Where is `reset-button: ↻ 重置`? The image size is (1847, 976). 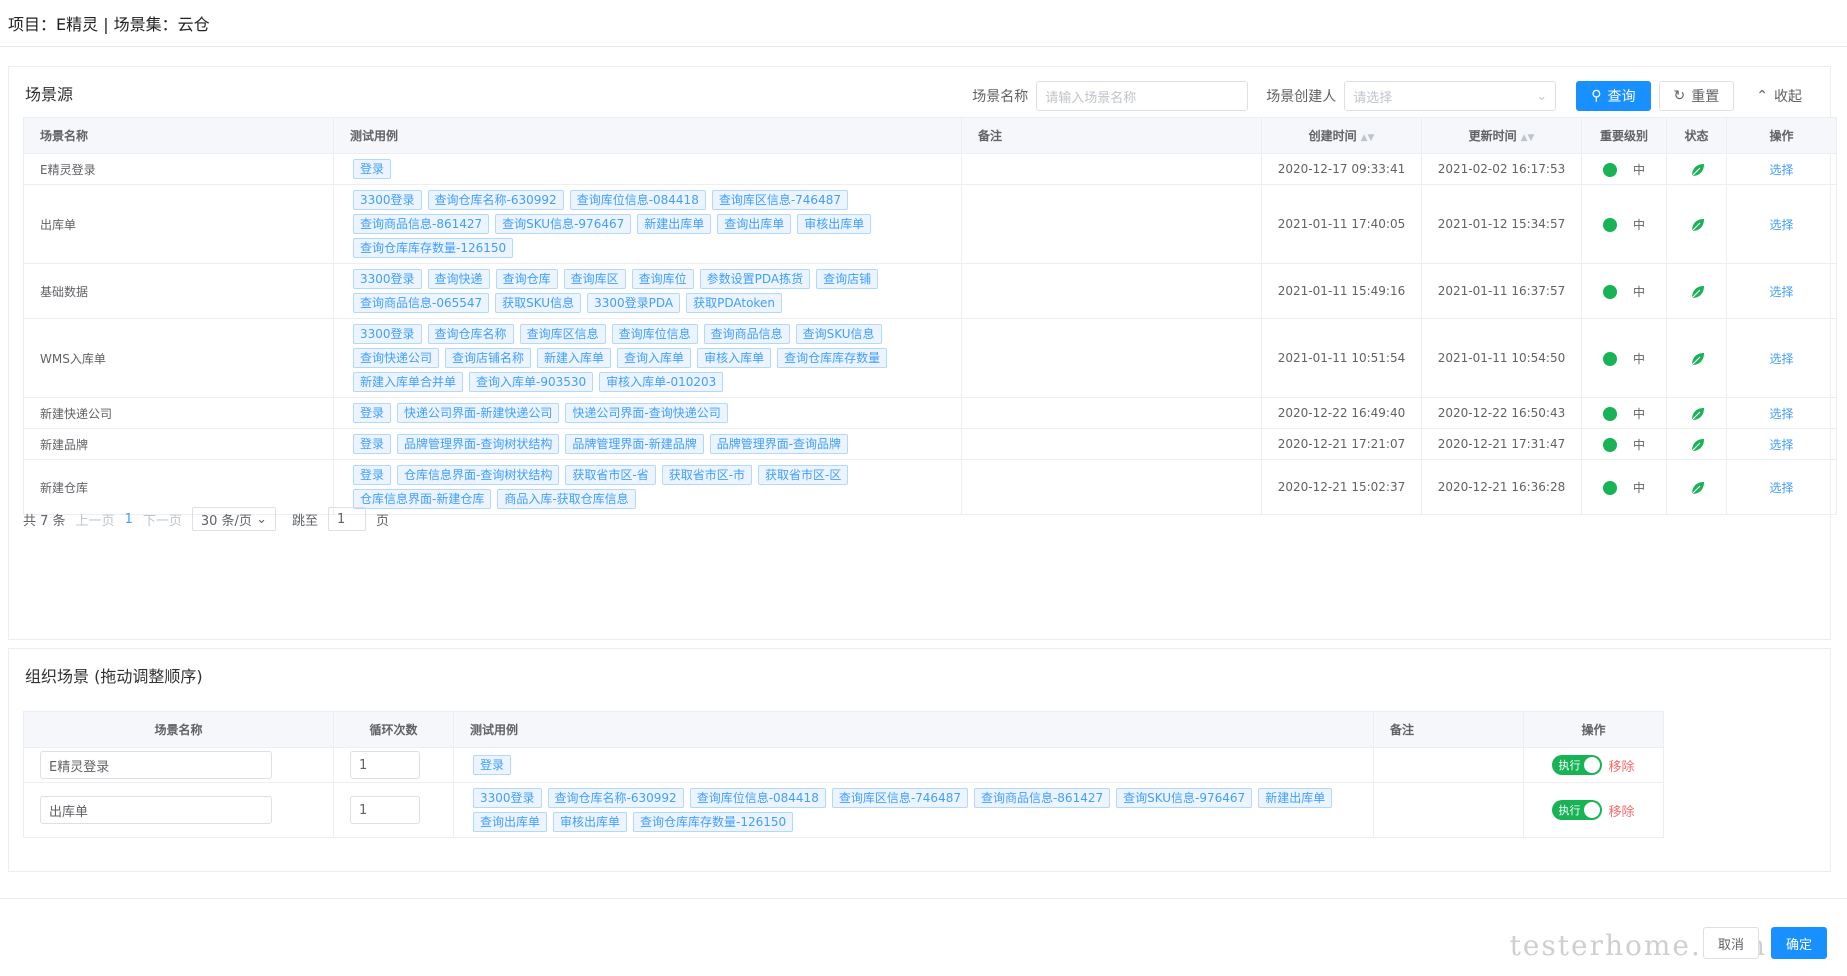
reset-button: ↻ 重置 is located at coordinates (1696, 96).